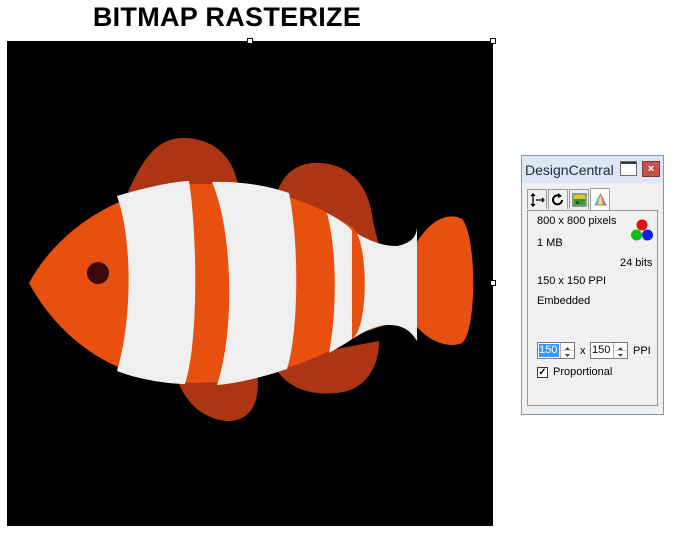  I want to click on page-title: BITMAP RASTERIZE, so click(227, 17).